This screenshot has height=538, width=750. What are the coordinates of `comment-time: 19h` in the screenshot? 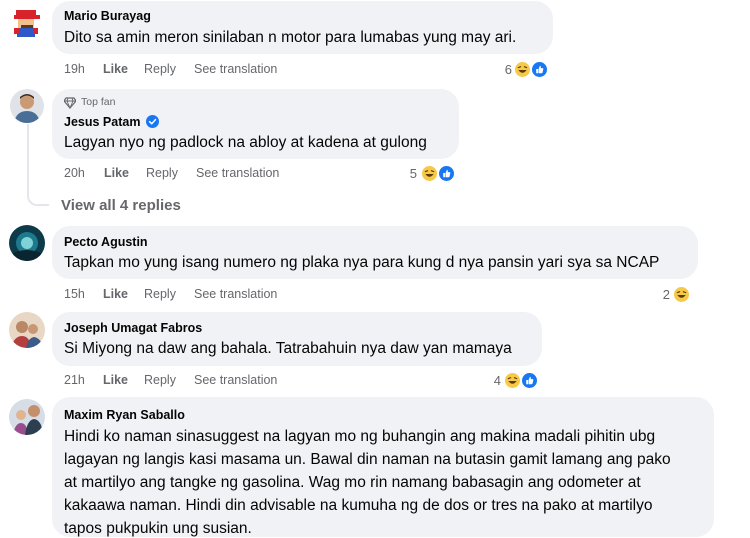 It's located at (74, 69).